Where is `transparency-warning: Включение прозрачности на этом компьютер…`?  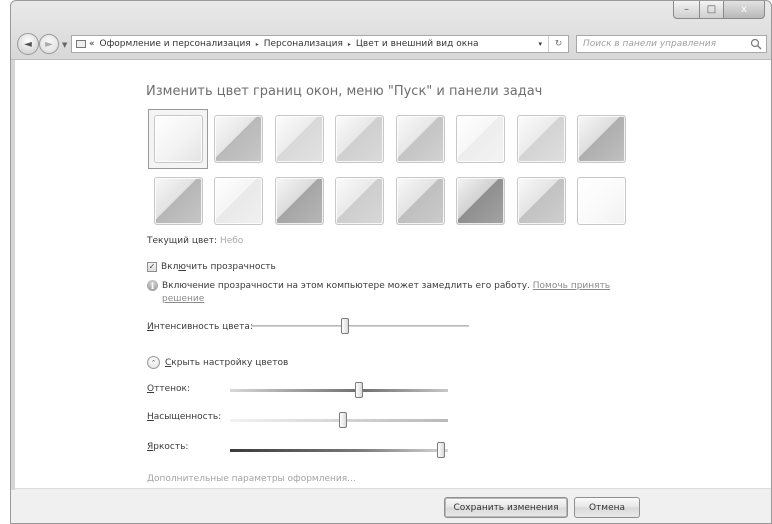 transparency-warning: Включение прозрачности на этом компьютер… is located at coordinates (386, 286).